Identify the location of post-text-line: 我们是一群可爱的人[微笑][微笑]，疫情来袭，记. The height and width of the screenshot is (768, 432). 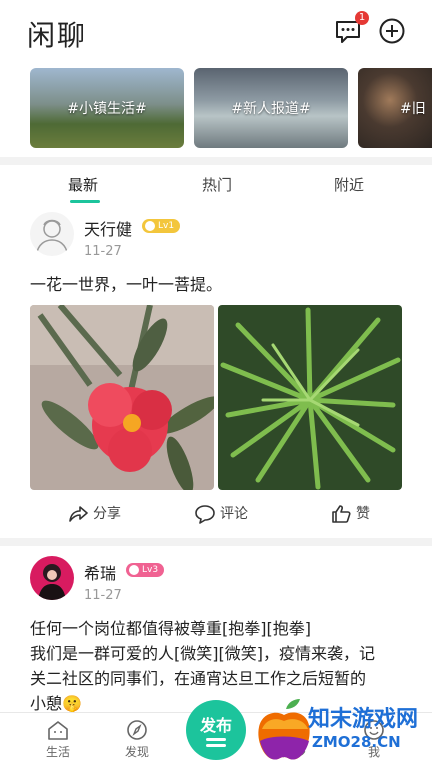
(202, 653).